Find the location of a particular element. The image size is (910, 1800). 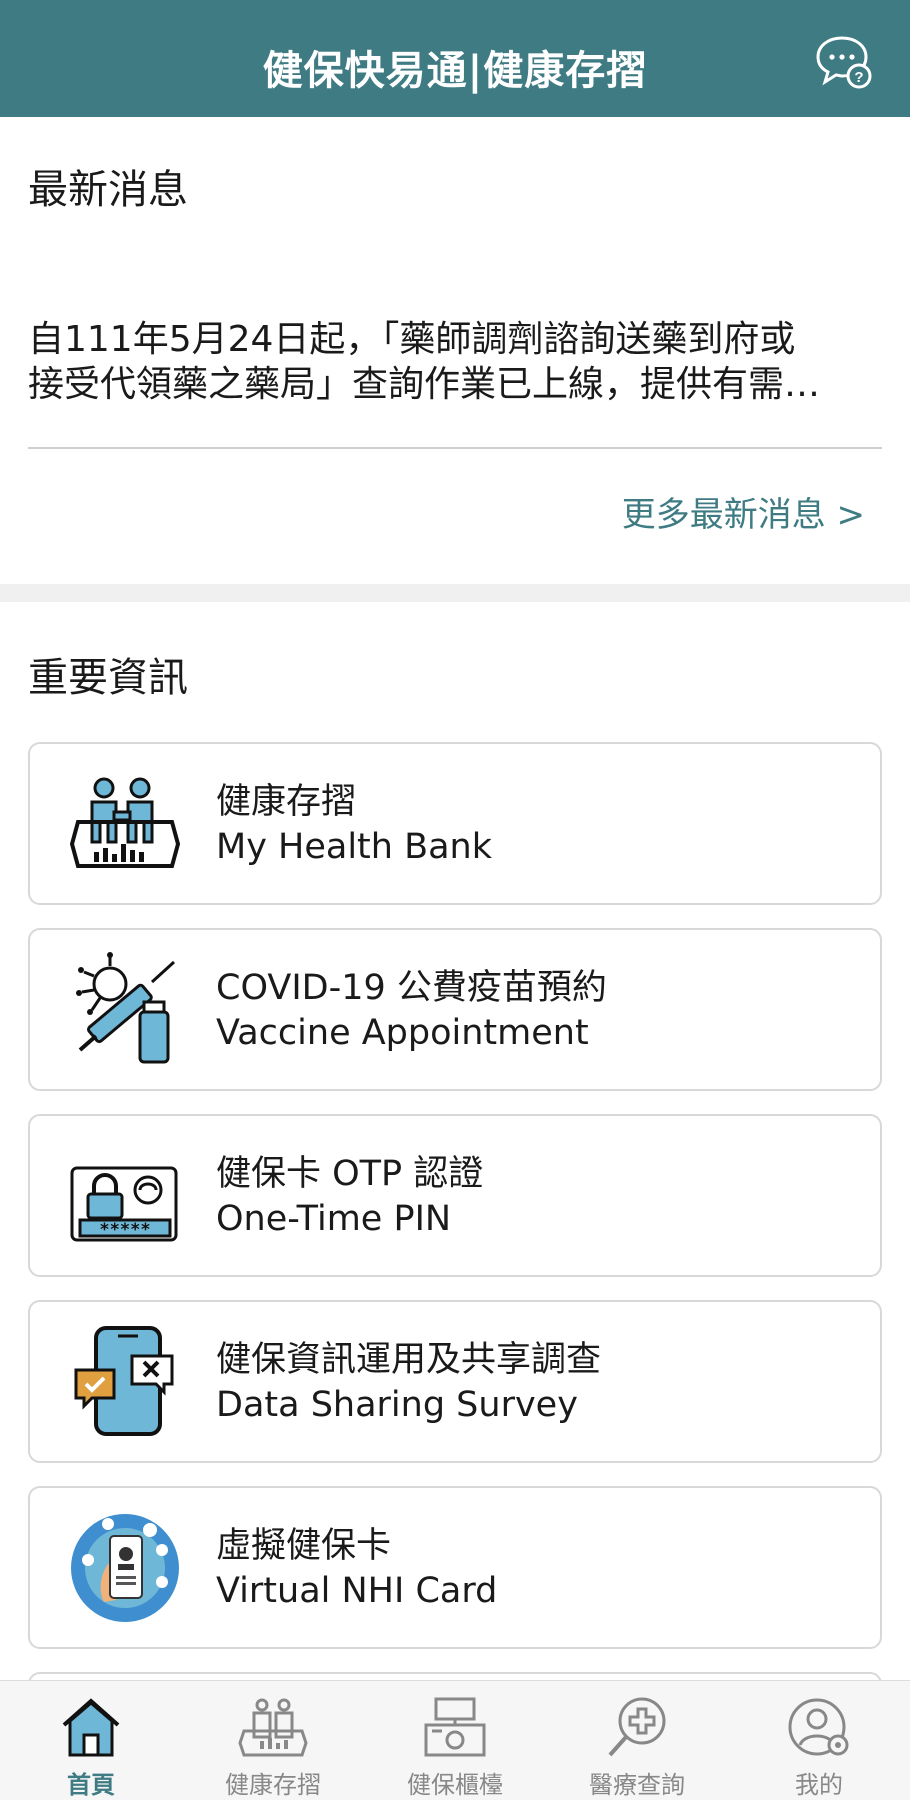

card-health-bank: 健康存摺 My Health Bank is located at coordinates (455, 823).